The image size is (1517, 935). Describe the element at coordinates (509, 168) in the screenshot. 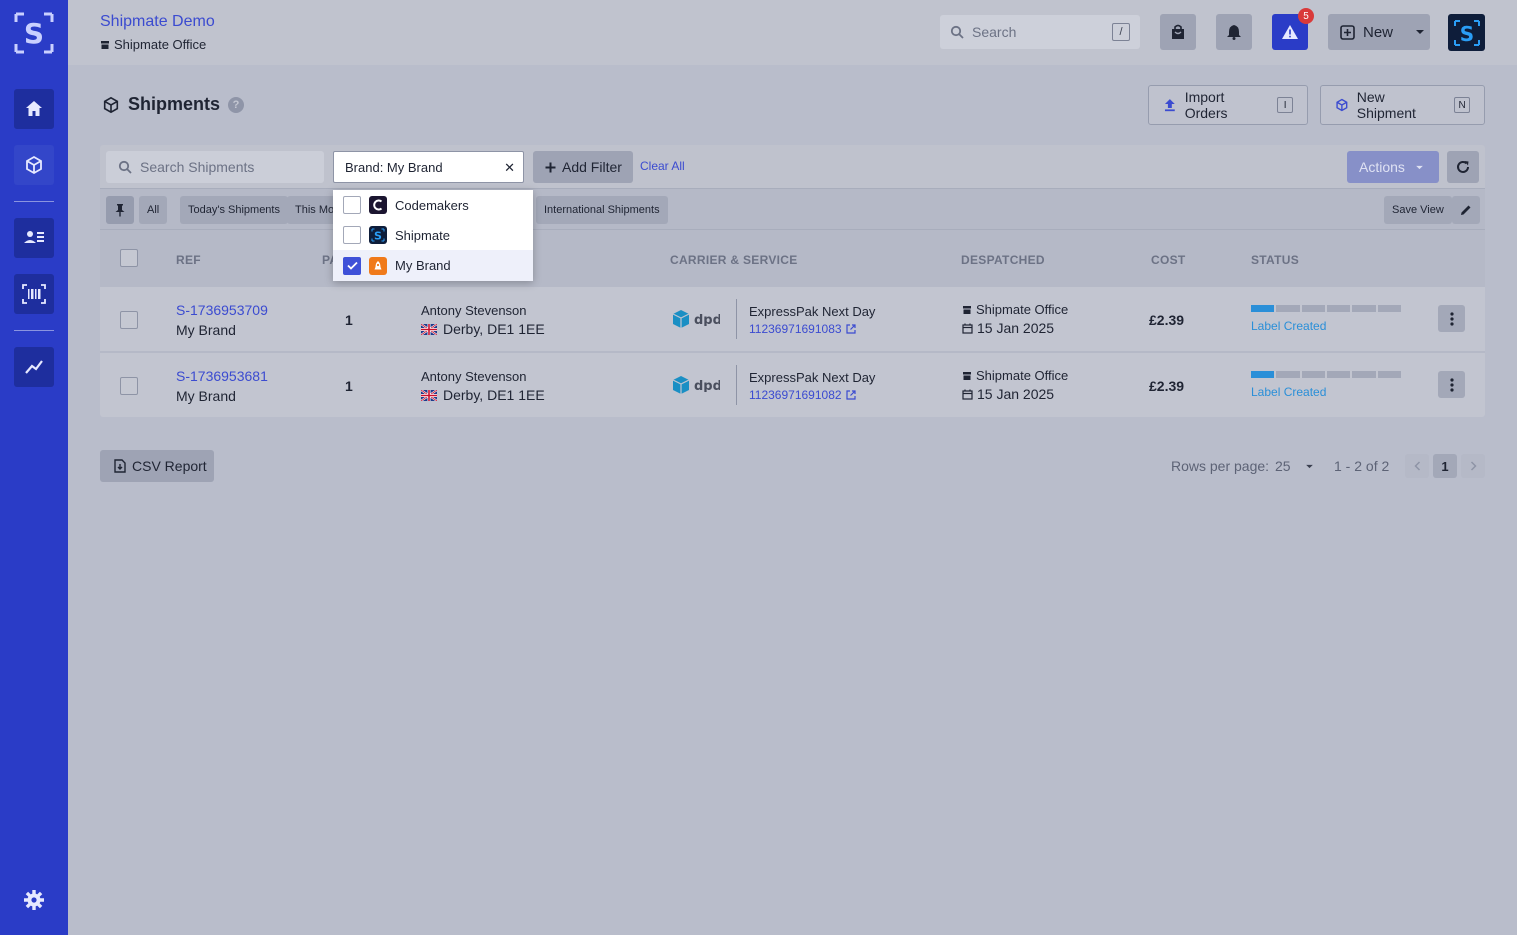

I see `close-icon: ✕` at that location.